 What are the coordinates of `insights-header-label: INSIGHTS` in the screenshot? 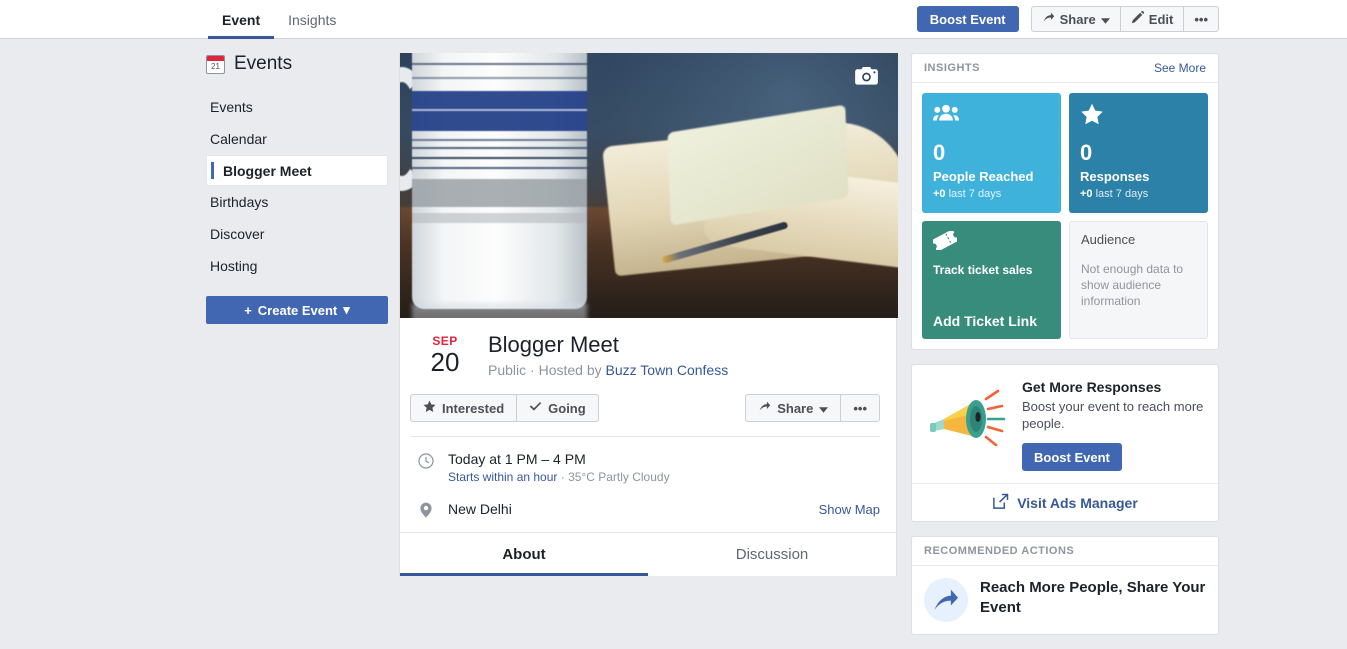 It's located at (952, 68).